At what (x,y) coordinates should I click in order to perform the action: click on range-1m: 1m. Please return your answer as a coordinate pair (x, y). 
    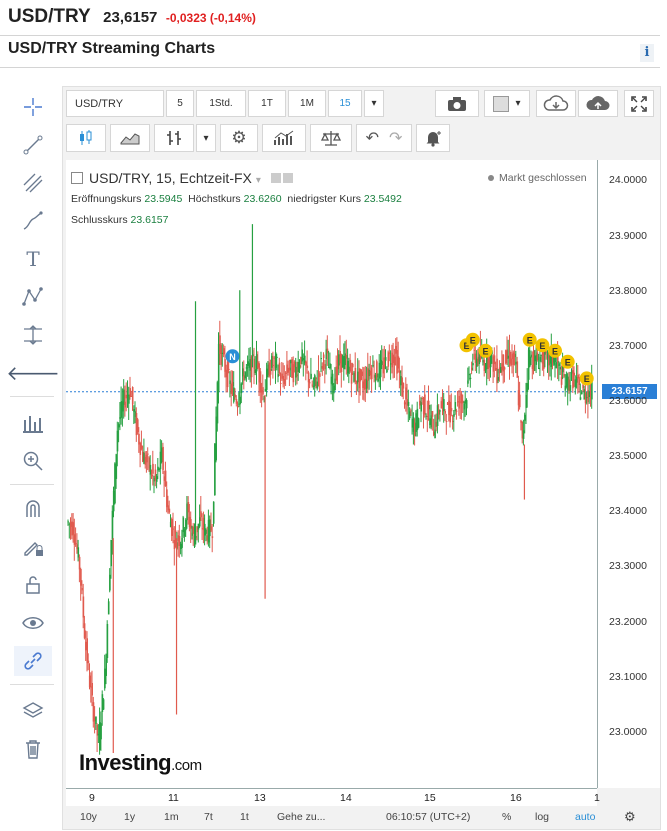
    Looking at the image, I should click on (171, 817).